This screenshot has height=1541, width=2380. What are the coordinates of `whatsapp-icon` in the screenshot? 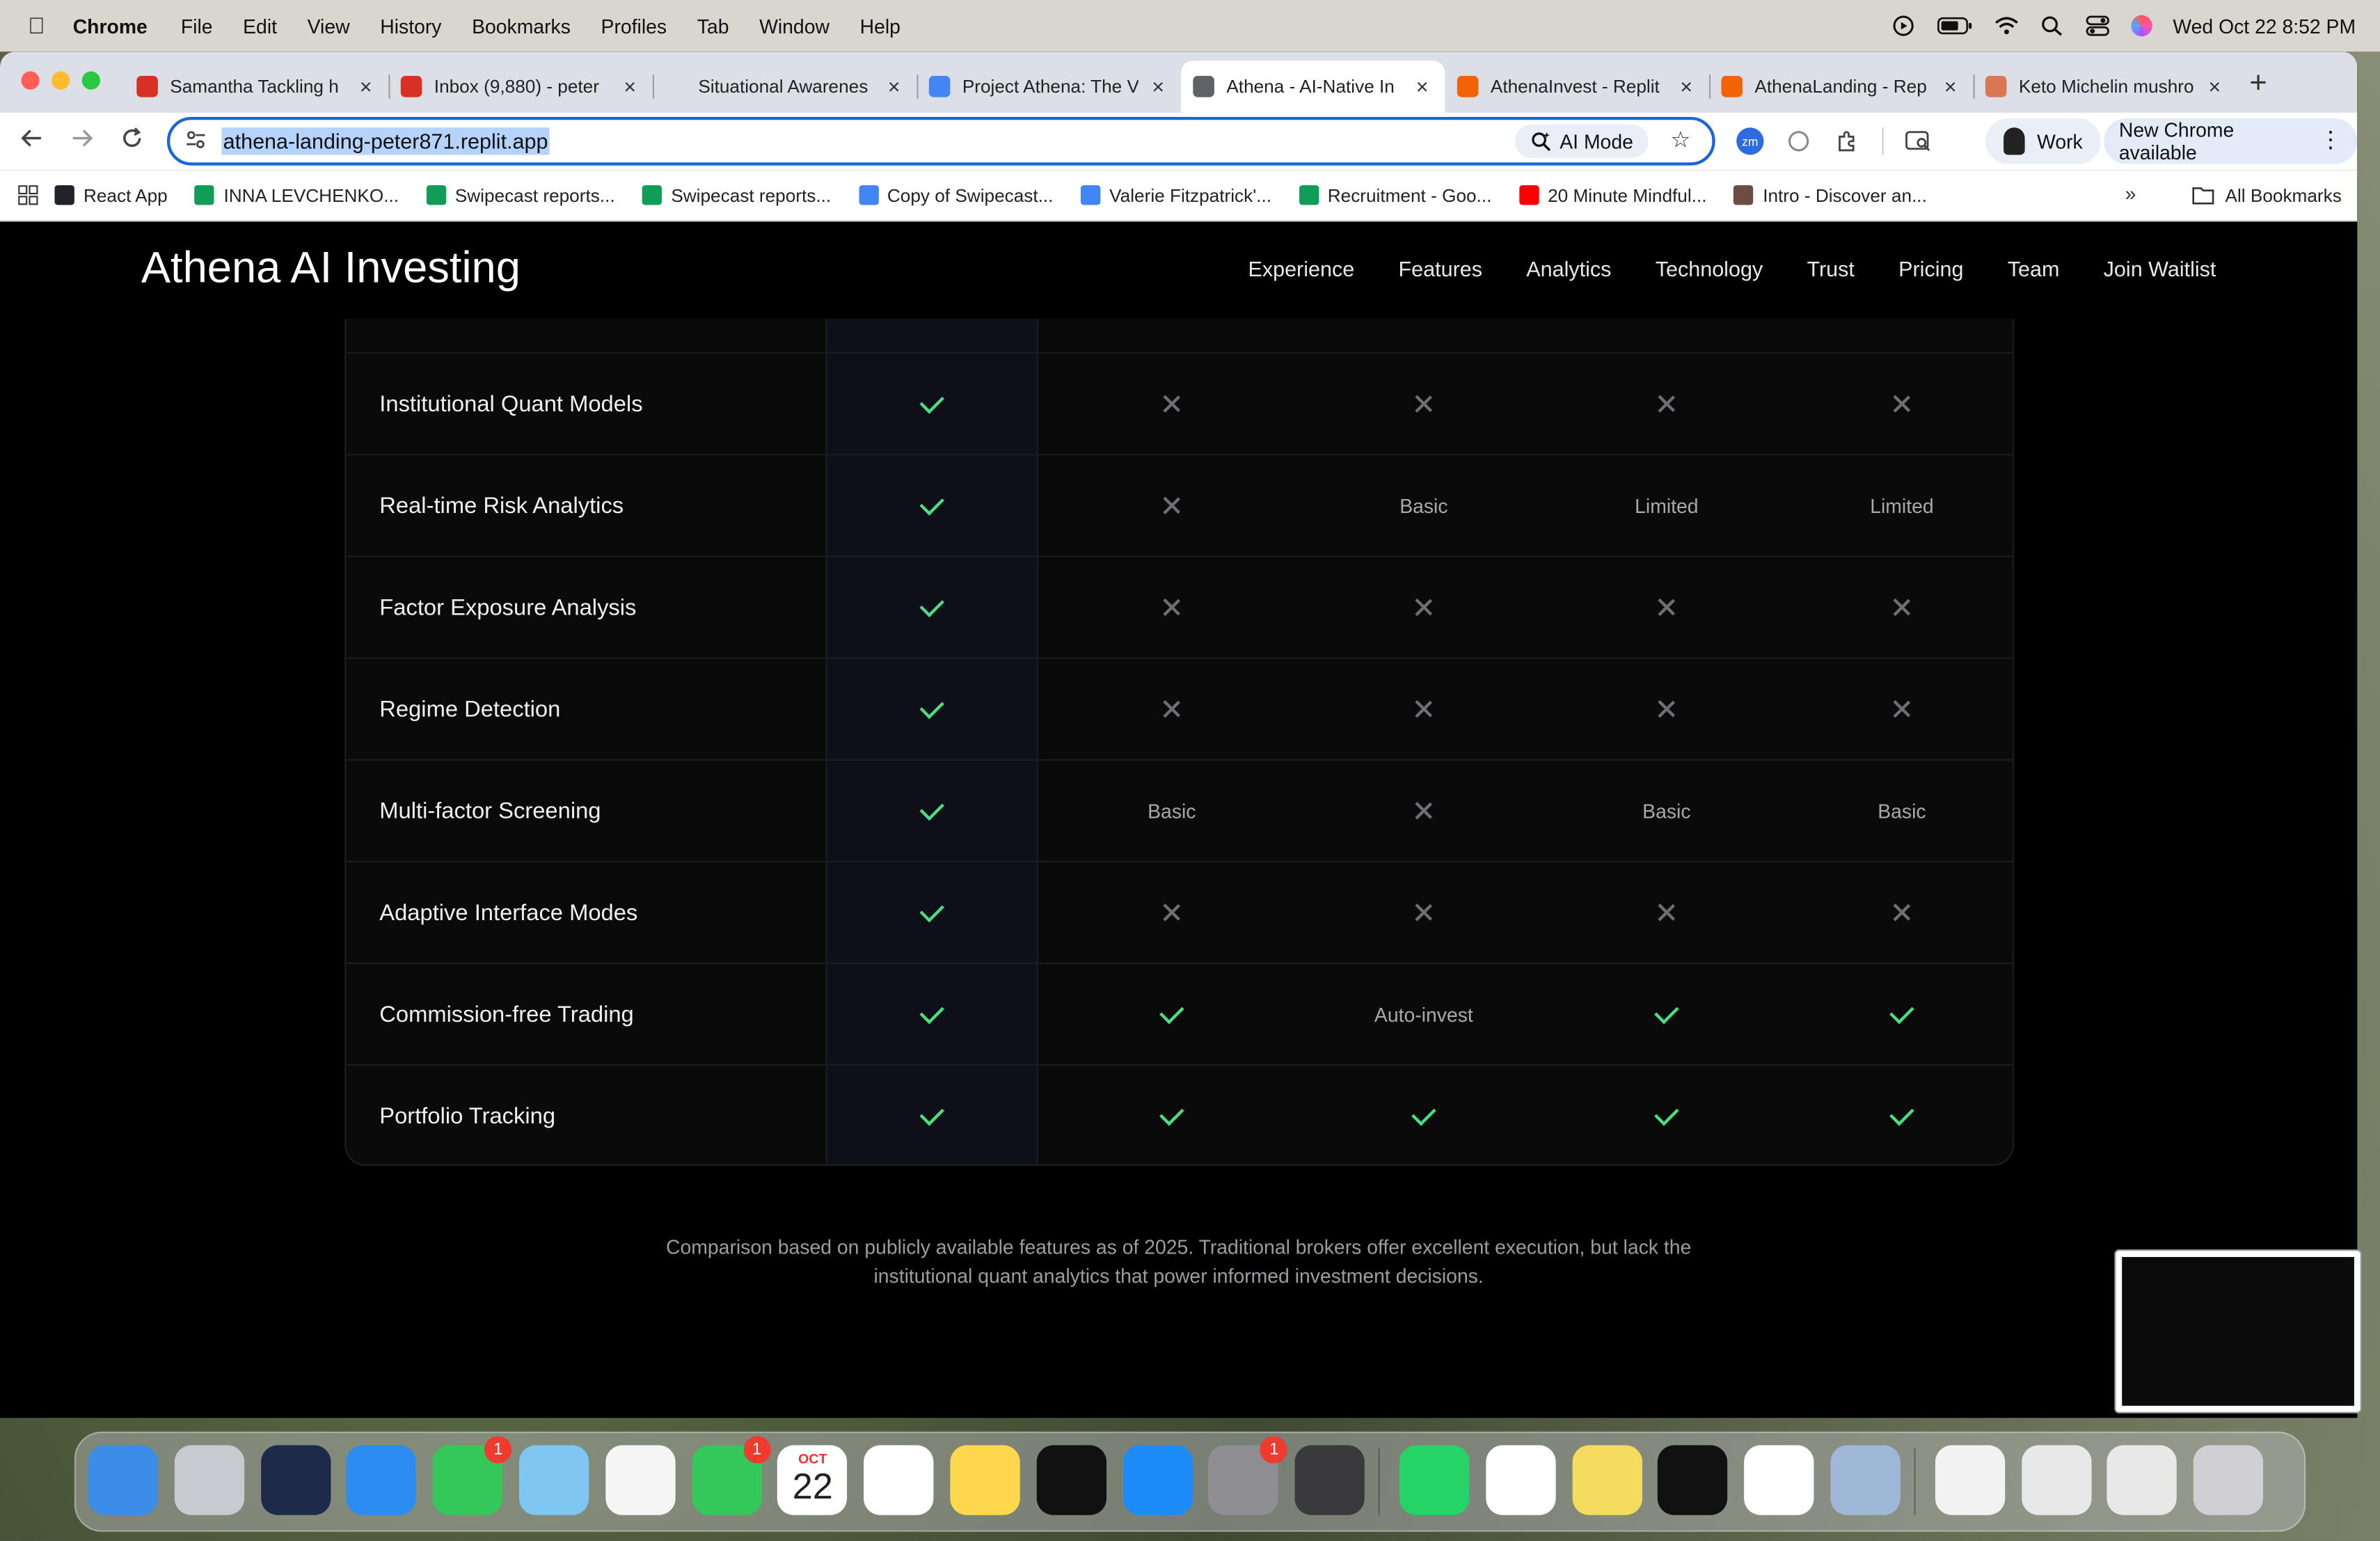 It's located at (1435, 1480).